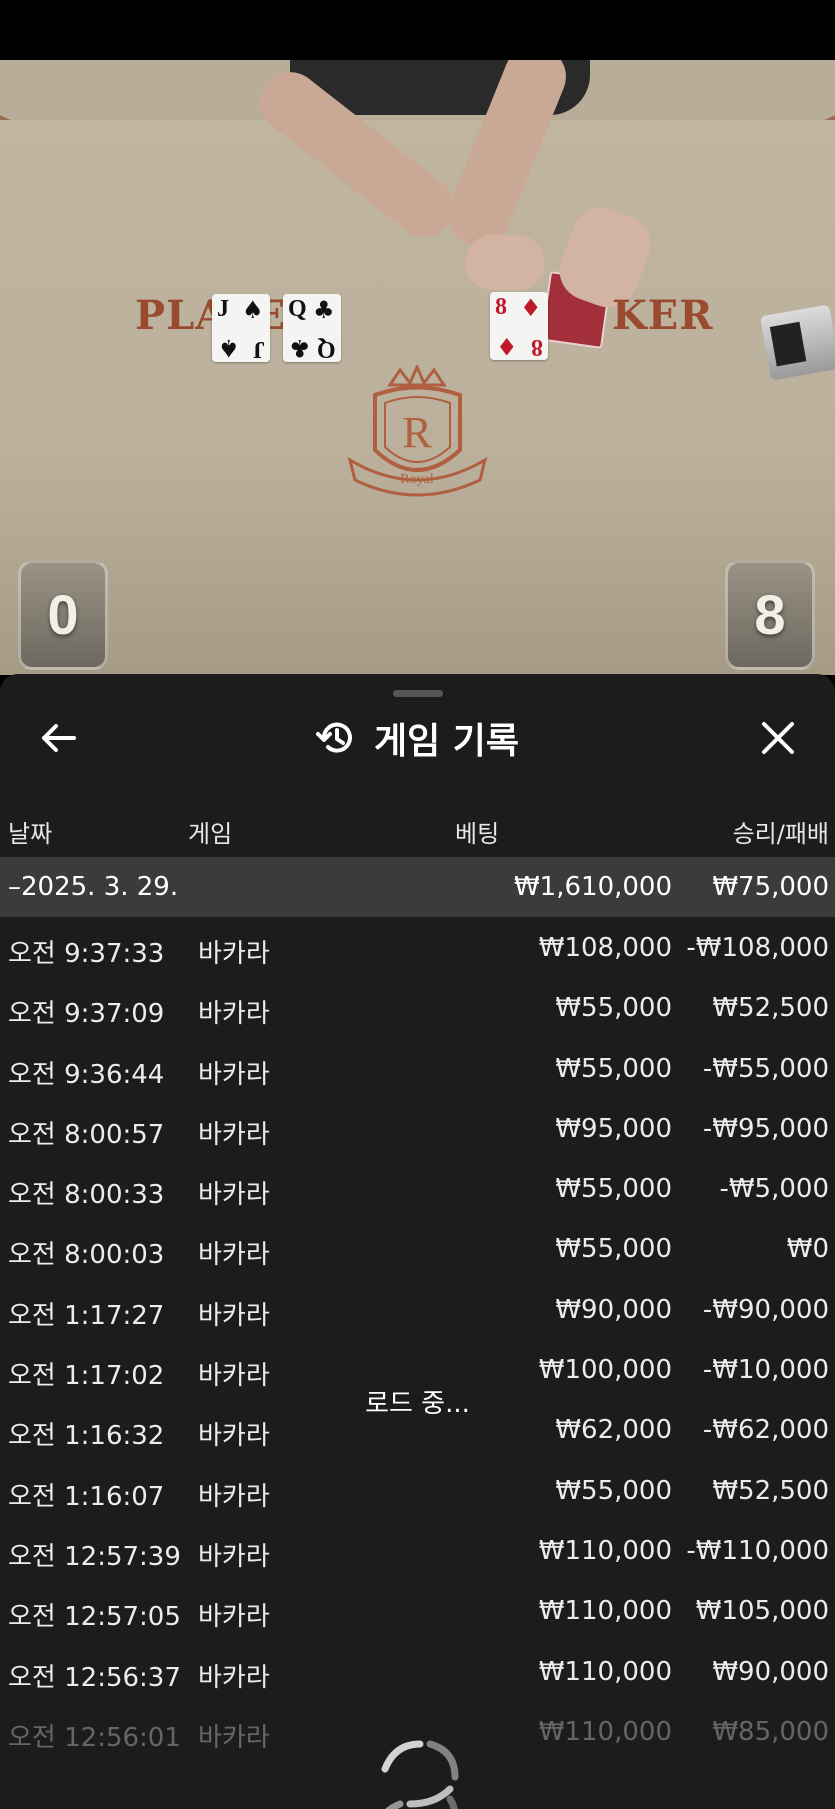 This screenshot has width=835, height=1809. I want to click on banker-label: KER, so click(663, 315).